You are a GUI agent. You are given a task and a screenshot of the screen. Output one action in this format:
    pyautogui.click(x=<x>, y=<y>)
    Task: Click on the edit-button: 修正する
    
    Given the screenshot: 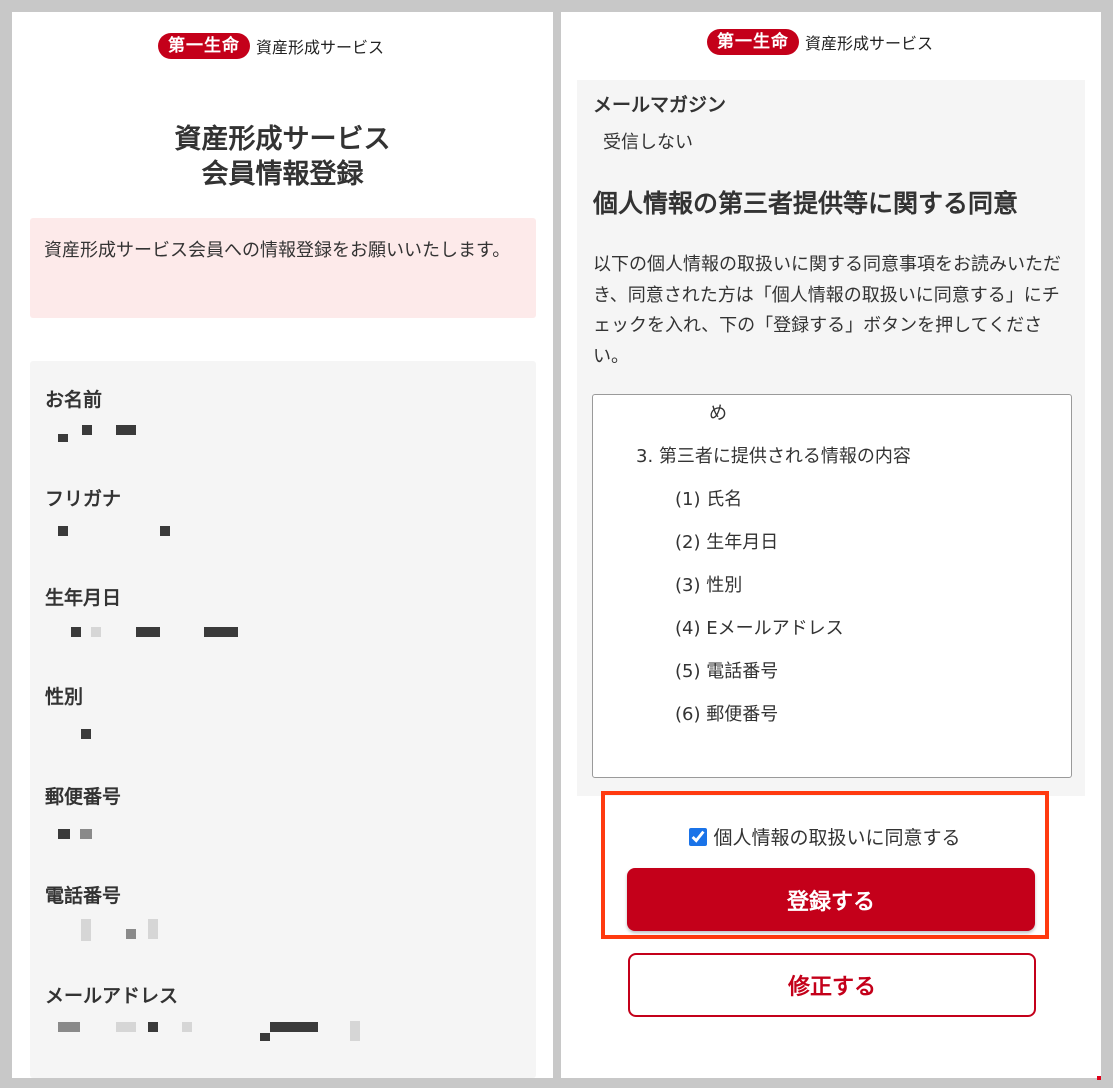 What is the action you would take?
    pyautogui.click(x=832, y=985)
    